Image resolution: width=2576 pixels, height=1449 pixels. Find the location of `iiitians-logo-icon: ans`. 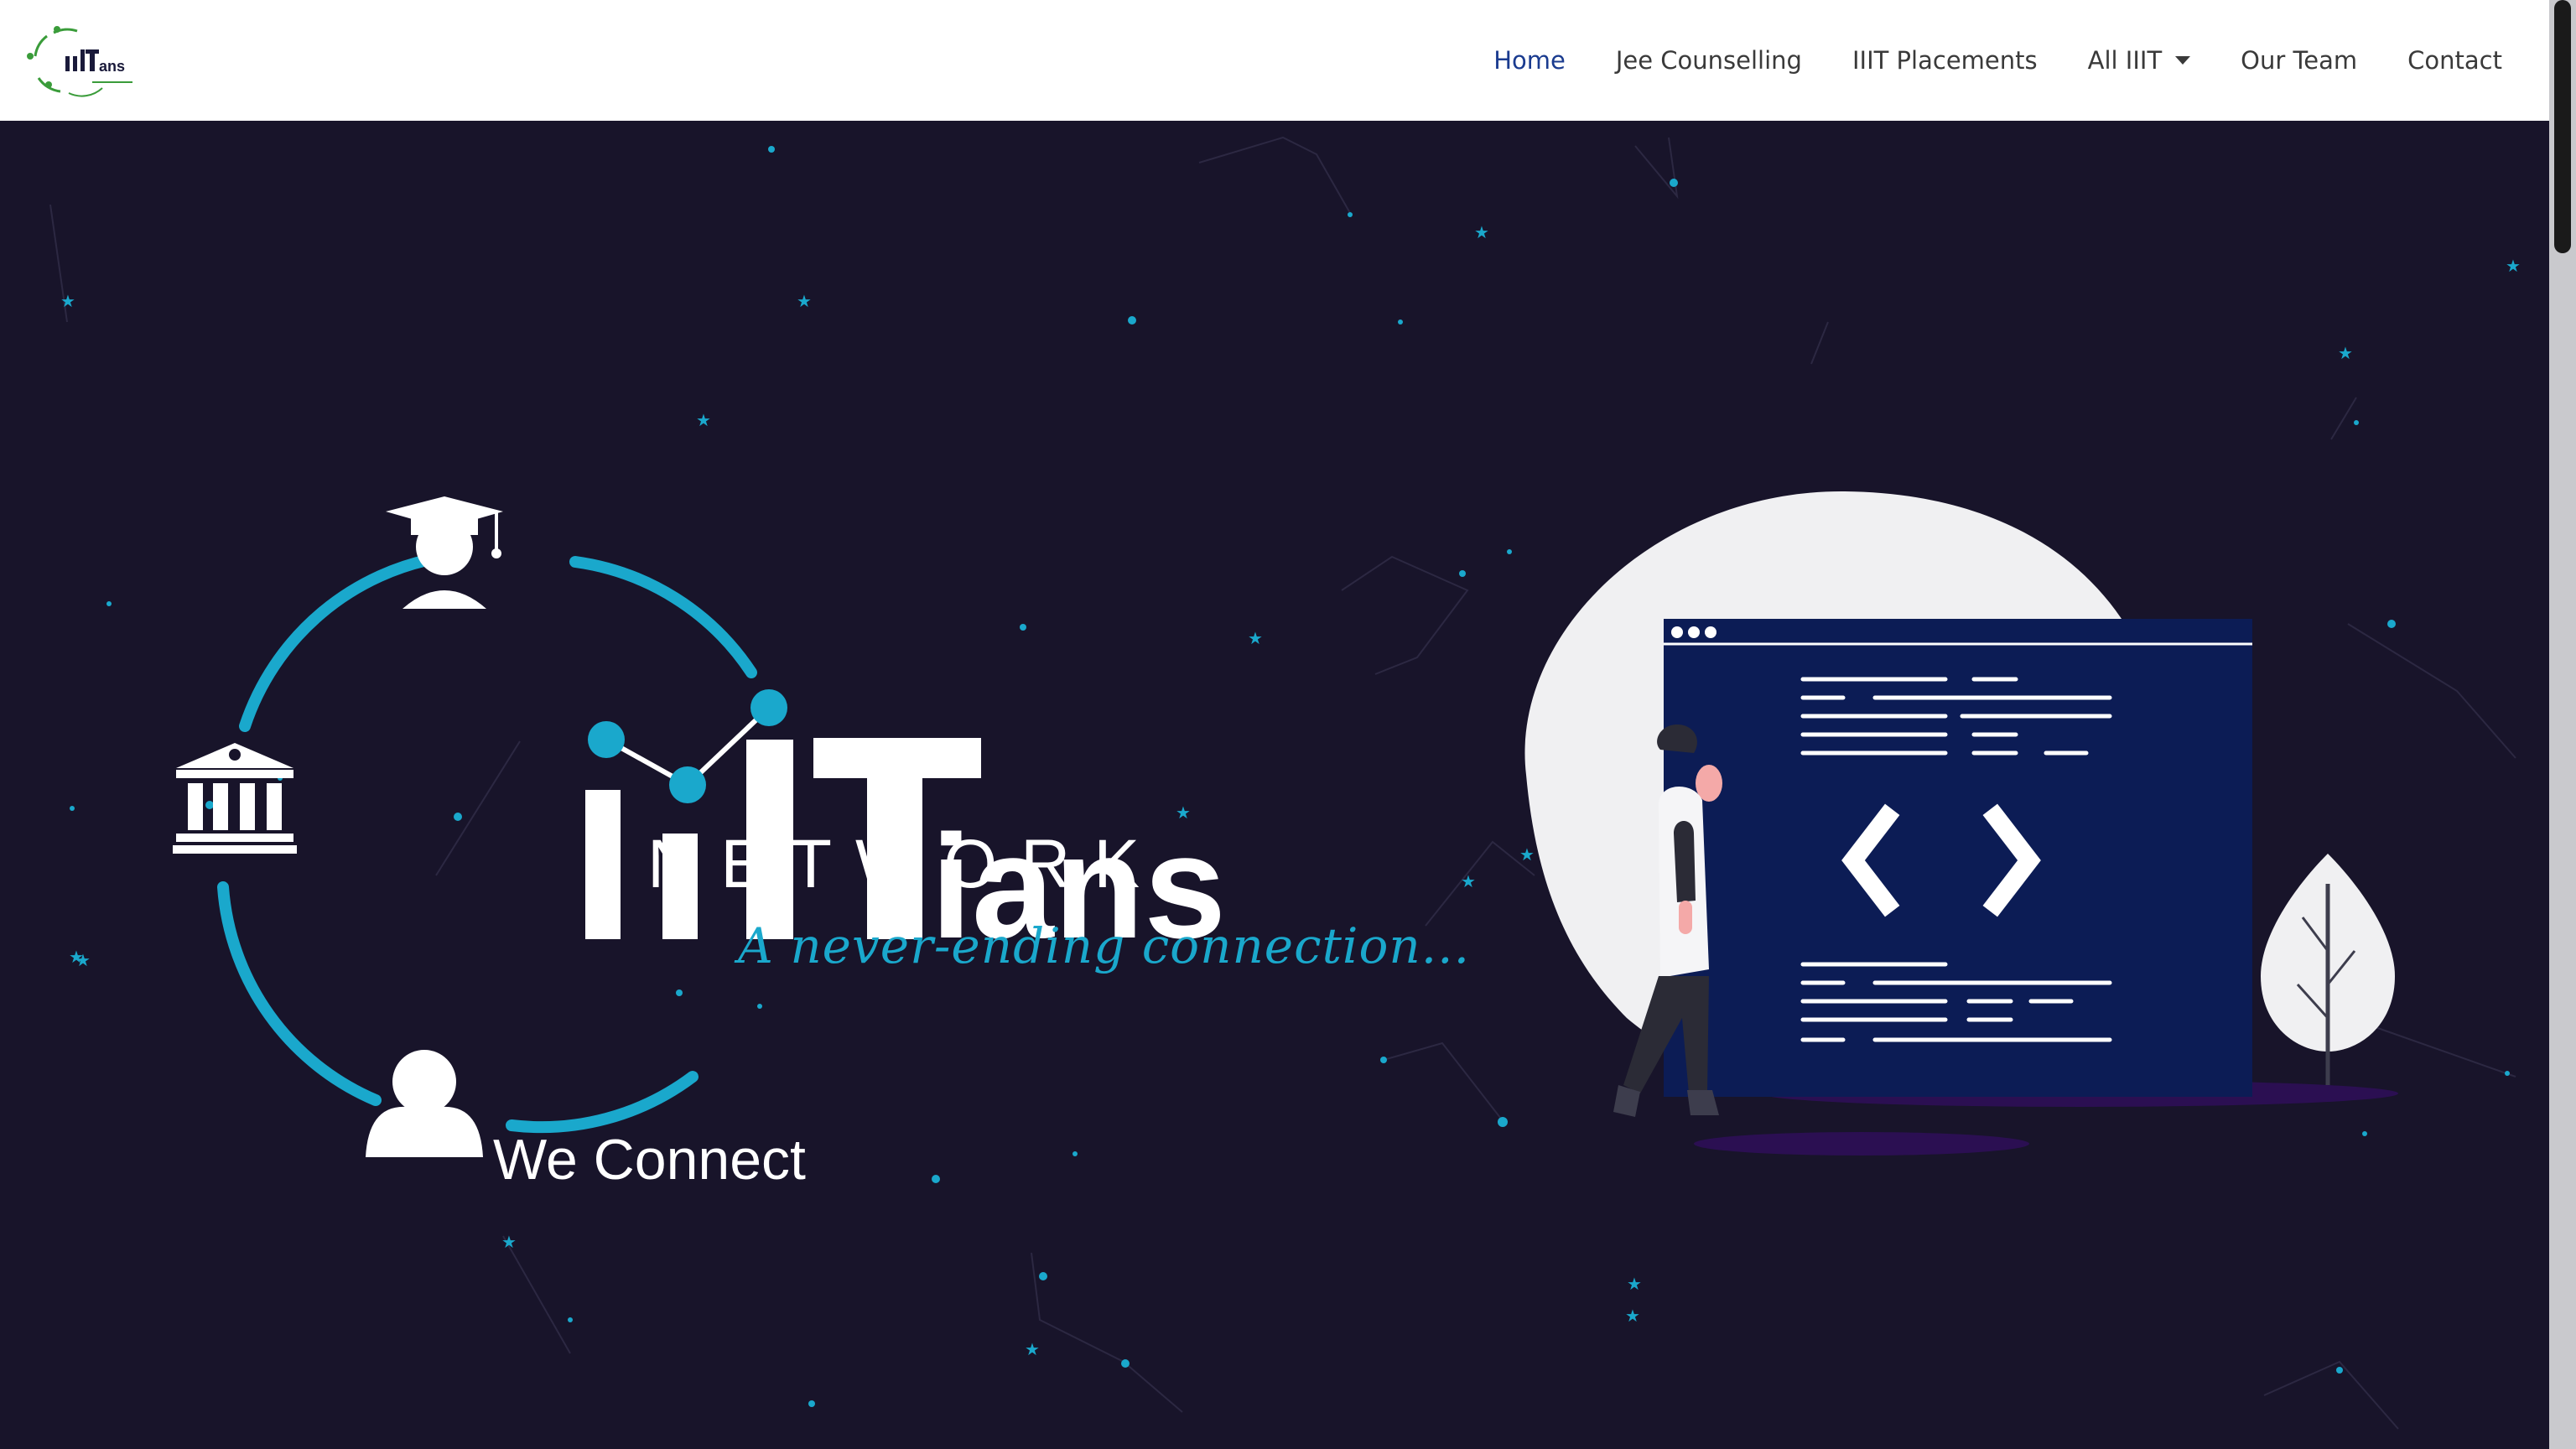

iiitians-logo-icon: ans is located at coordinates (79, 61).